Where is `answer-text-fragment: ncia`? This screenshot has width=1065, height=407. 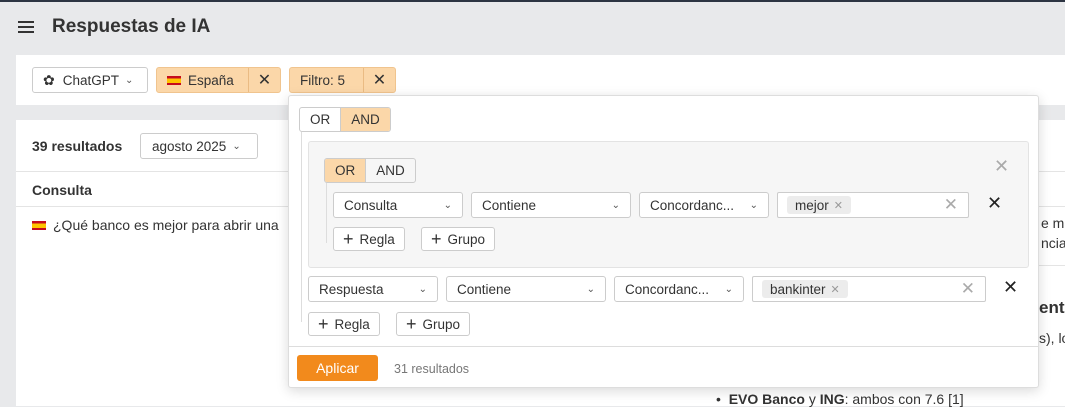
answer-text-fragment: ncia is located at coordinates (1053, 243).